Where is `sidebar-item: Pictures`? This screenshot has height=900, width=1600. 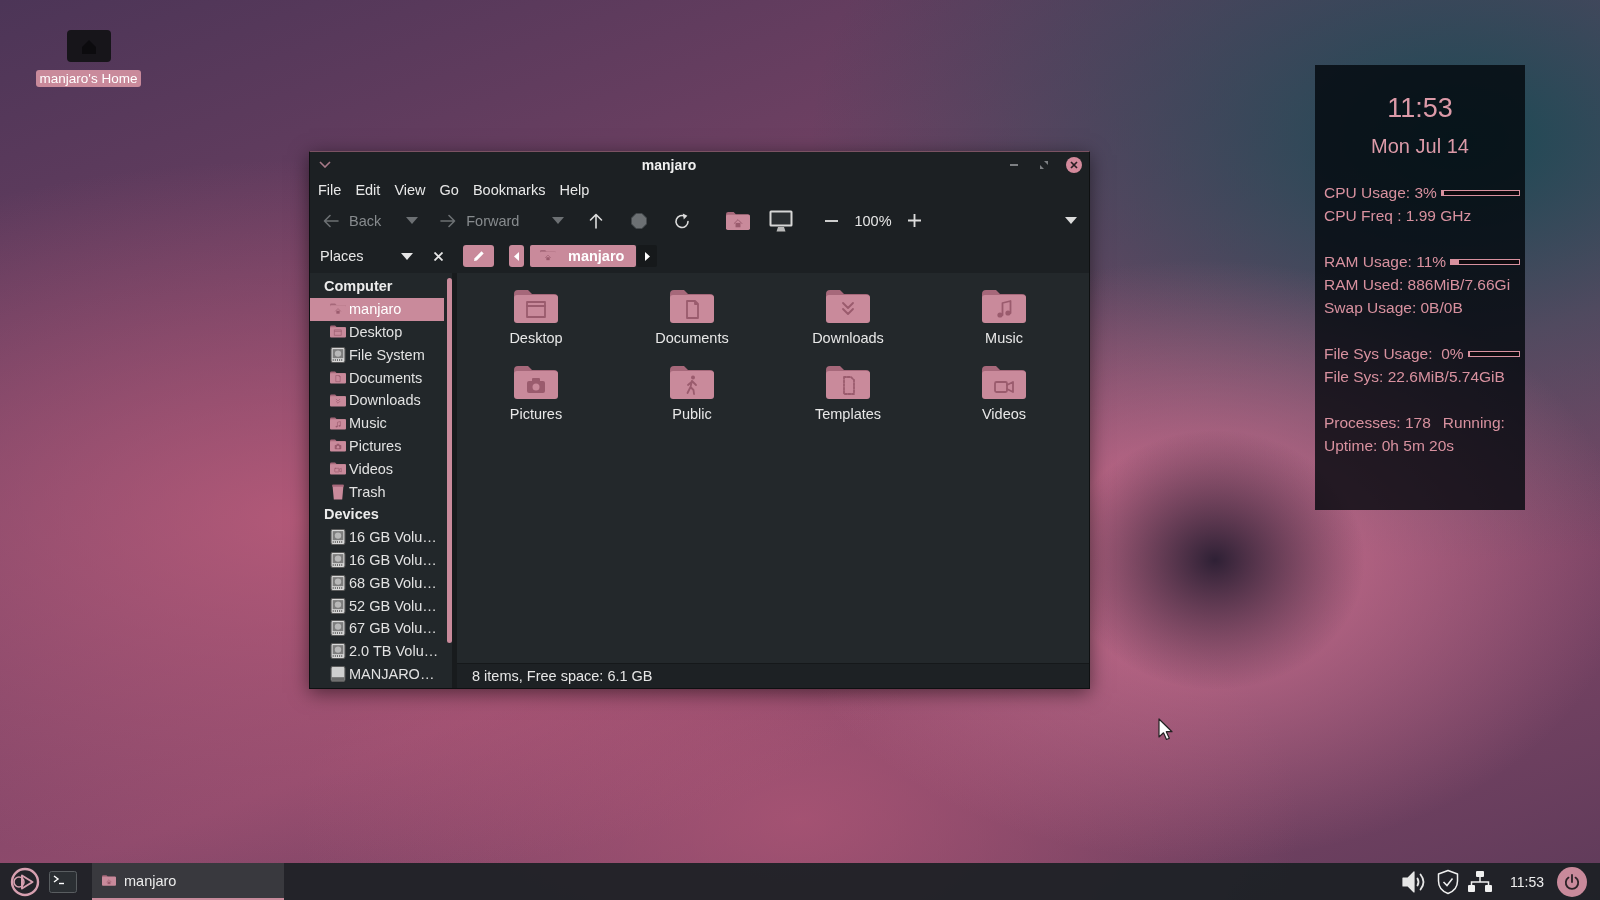 sidebar-item: Pictures is located at coordinates (377, 446).